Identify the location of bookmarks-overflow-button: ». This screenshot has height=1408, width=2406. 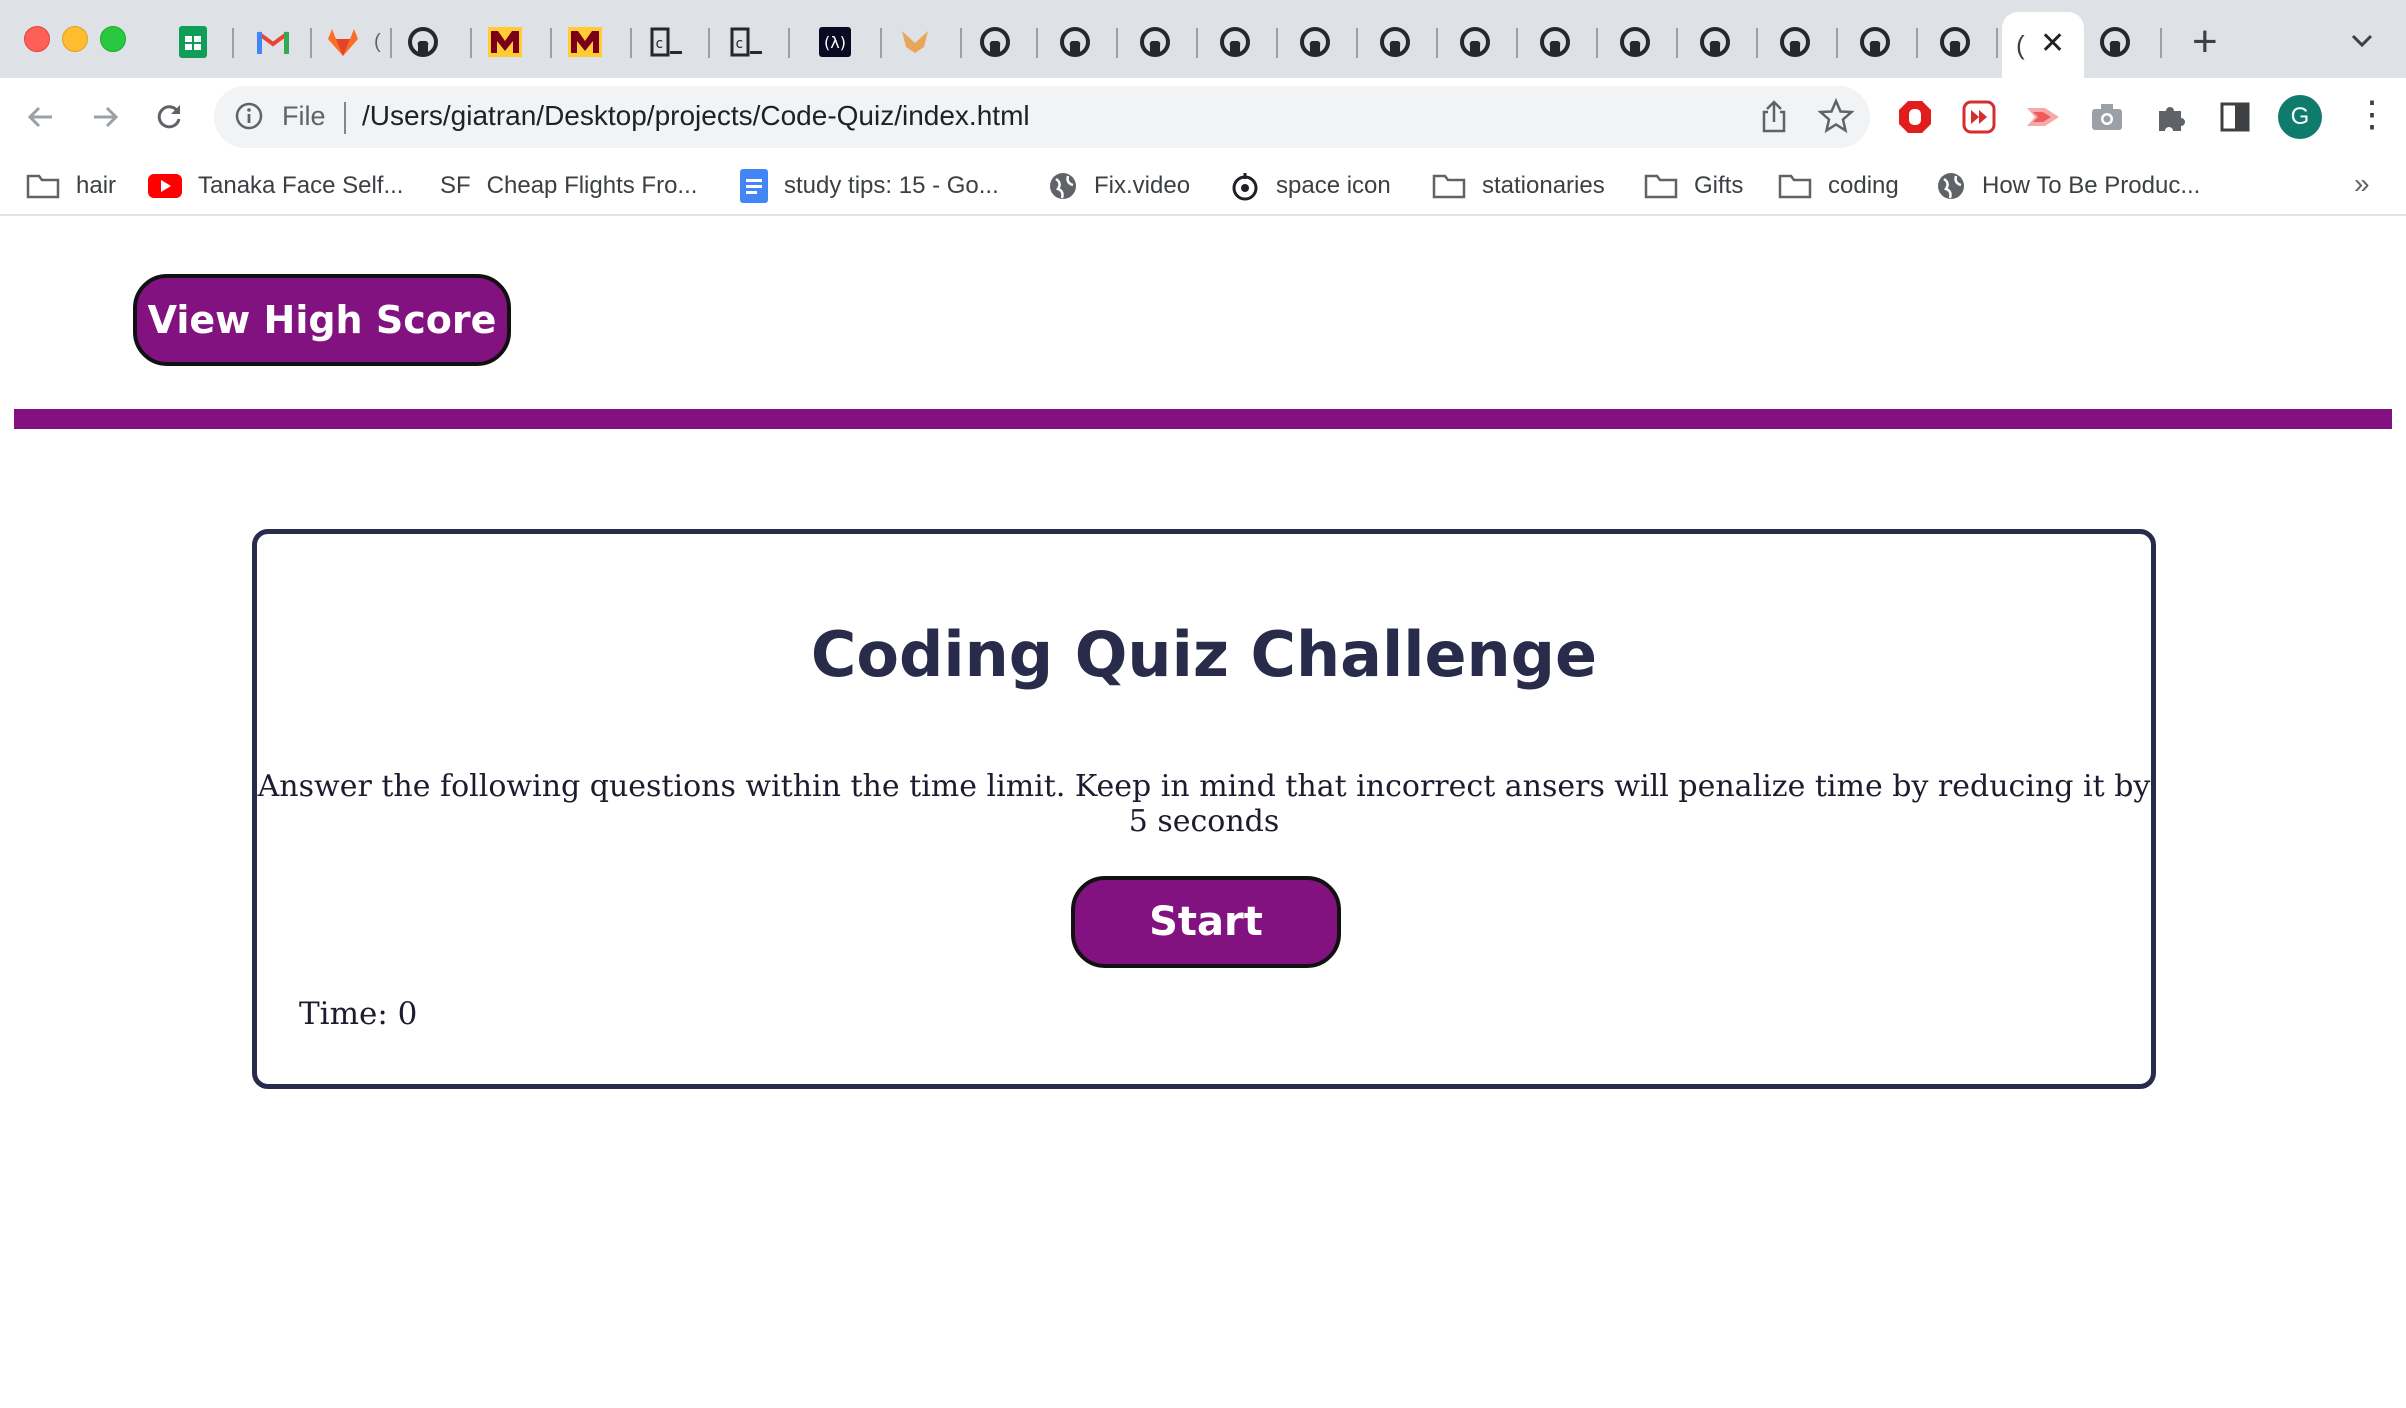
(2362, 184).